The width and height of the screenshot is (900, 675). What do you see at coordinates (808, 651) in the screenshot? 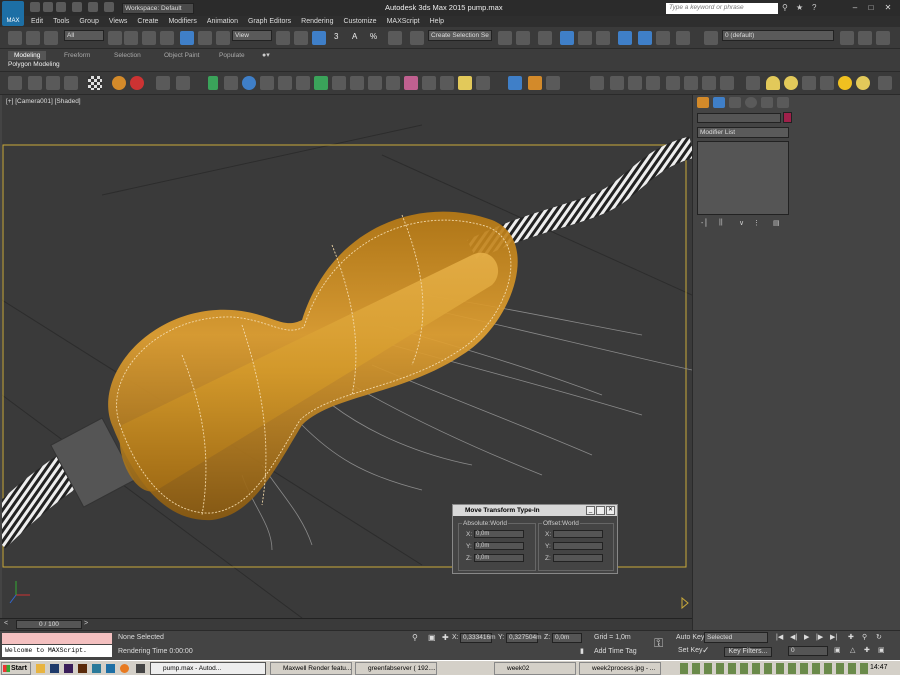
I see `current-frame-field: 0` at bounding box center [808, 651].